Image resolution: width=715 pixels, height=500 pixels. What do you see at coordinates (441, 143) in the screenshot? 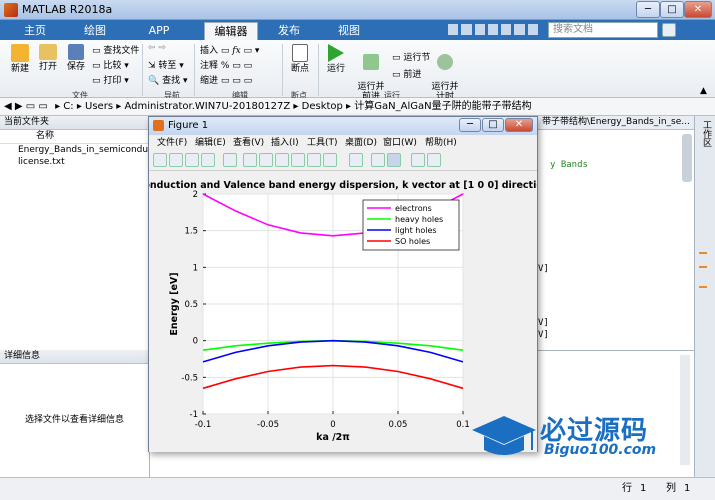
I see `menu-help: 帮助(H)` at bounding box center [441, 143].